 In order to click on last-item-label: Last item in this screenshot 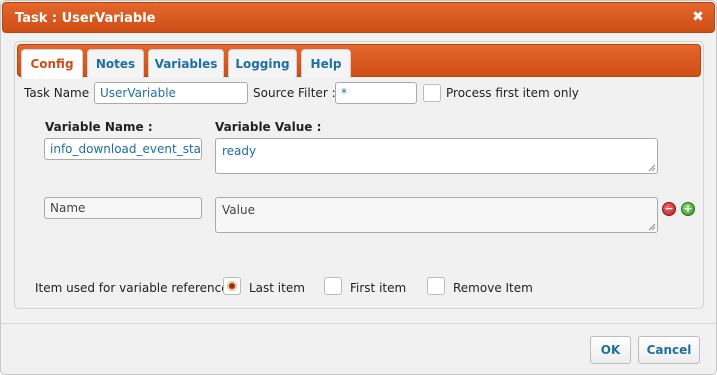, I will do `click(277, 288)`.